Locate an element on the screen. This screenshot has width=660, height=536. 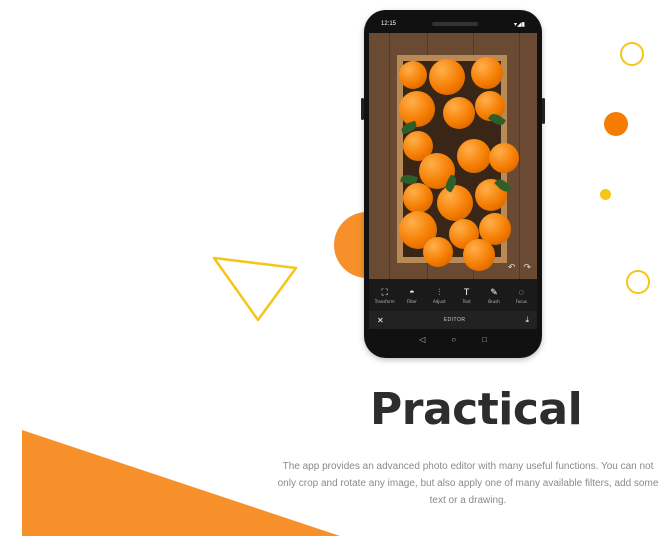
filter-icon: ◓ is located at coordinates (412, 291).